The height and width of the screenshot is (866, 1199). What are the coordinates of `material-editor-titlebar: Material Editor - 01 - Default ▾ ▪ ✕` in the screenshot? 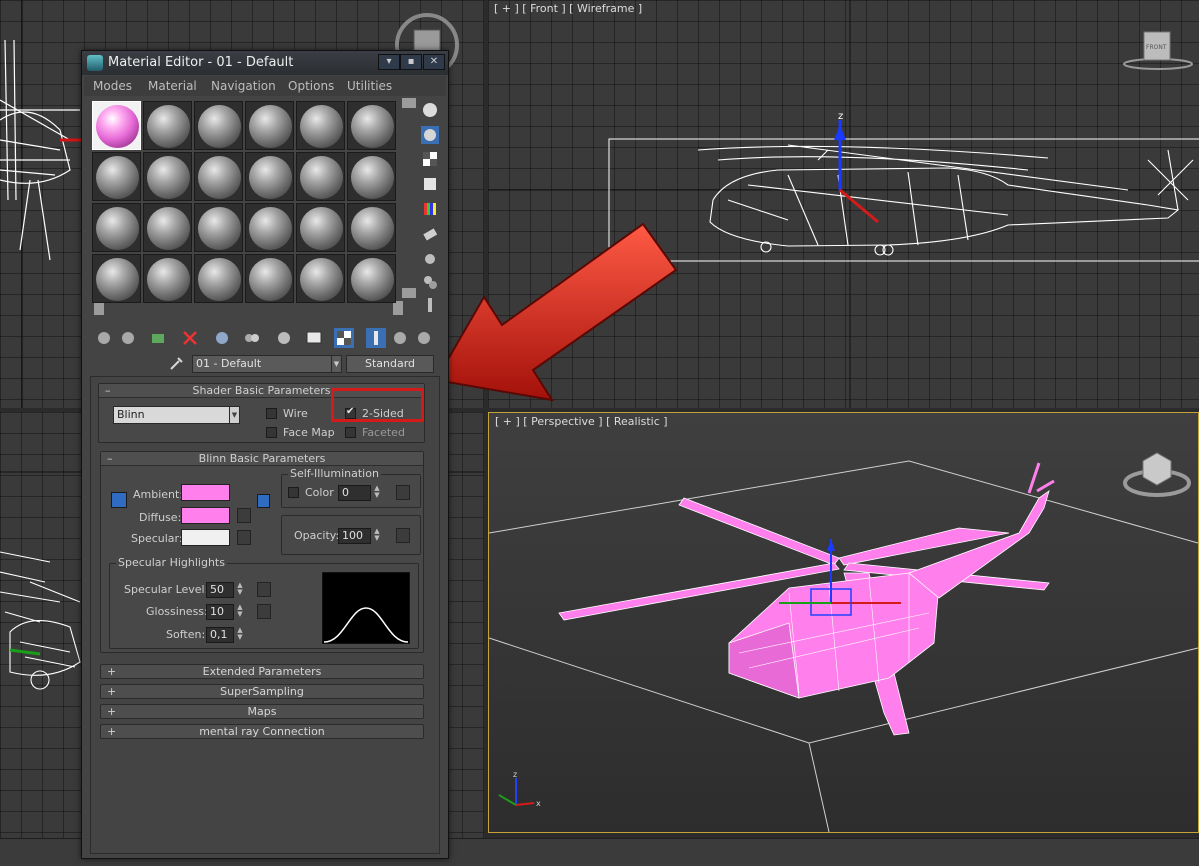 It's located at (265, 63).